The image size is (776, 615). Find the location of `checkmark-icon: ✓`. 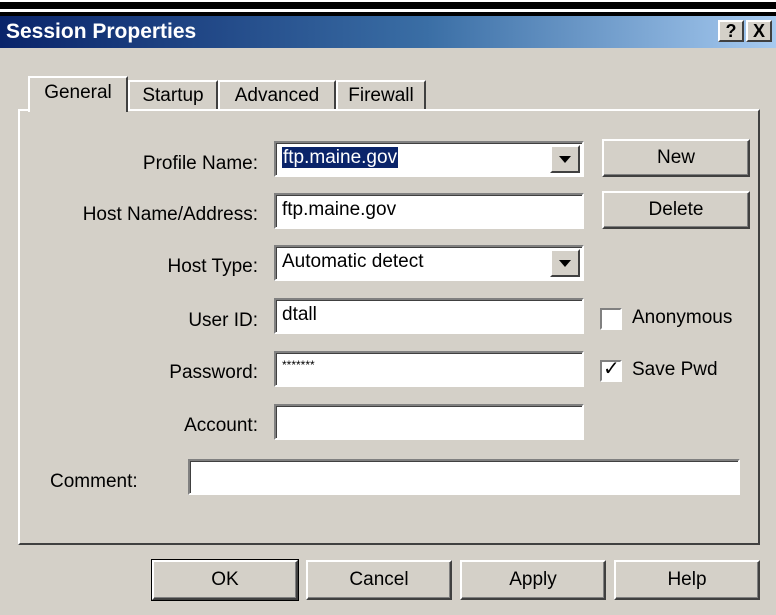

checkmark-icon: ✓ is located at coordinates (611, 369).